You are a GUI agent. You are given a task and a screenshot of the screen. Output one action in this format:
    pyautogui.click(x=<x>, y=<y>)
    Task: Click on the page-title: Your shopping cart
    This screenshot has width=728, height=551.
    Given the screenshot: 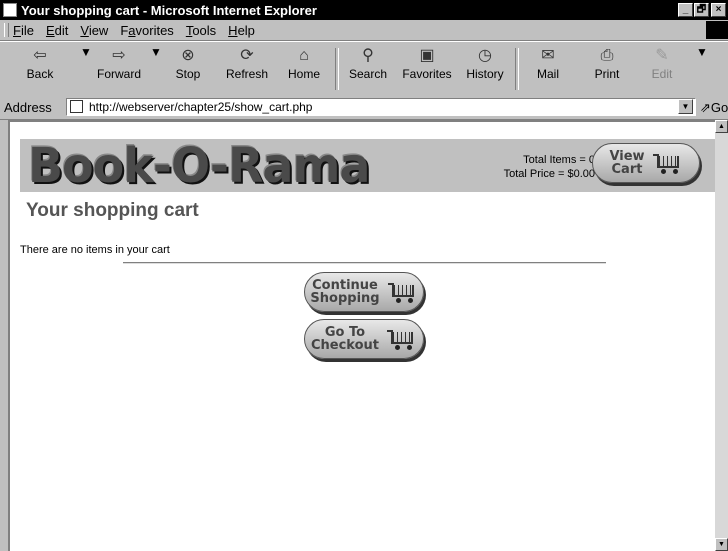 What is the action you would take?
    pyautogui.click(x=112, y=210)
    